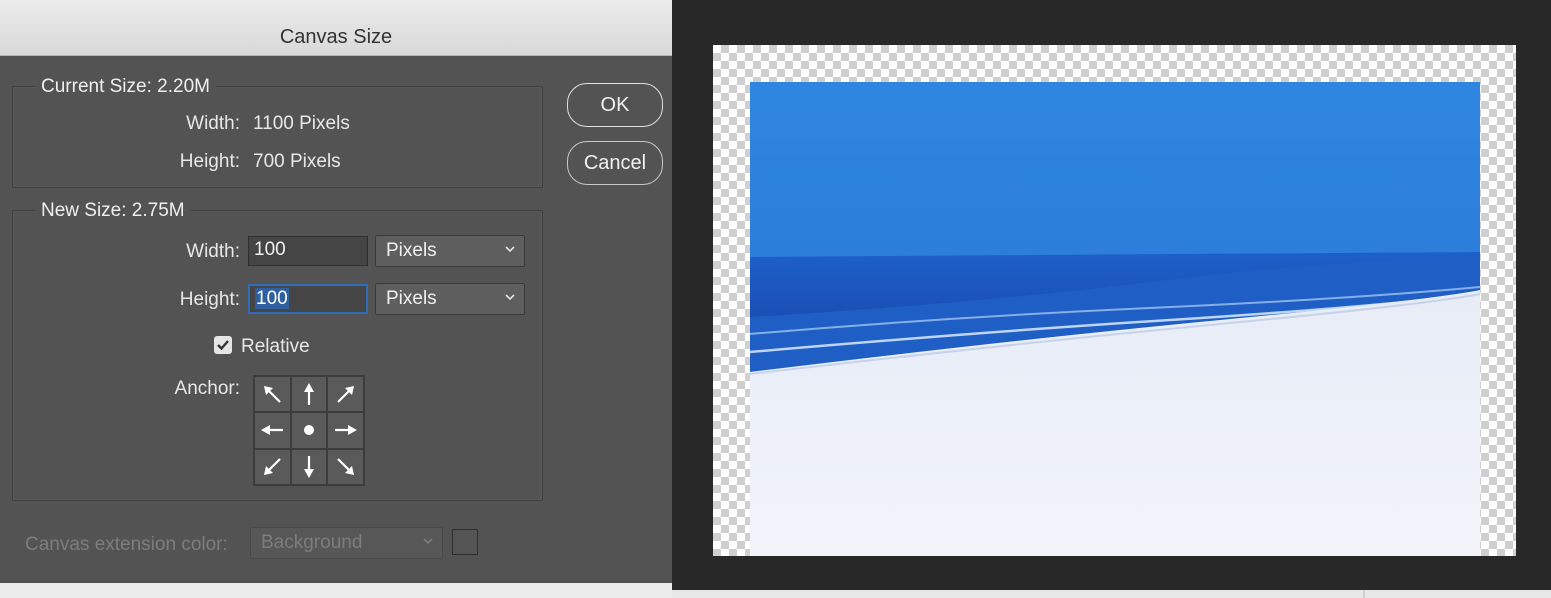 Image resolution: width=1551 pixels, height=598 pixels. I want to click on arrow-up-left-icon, so click(273, 394).